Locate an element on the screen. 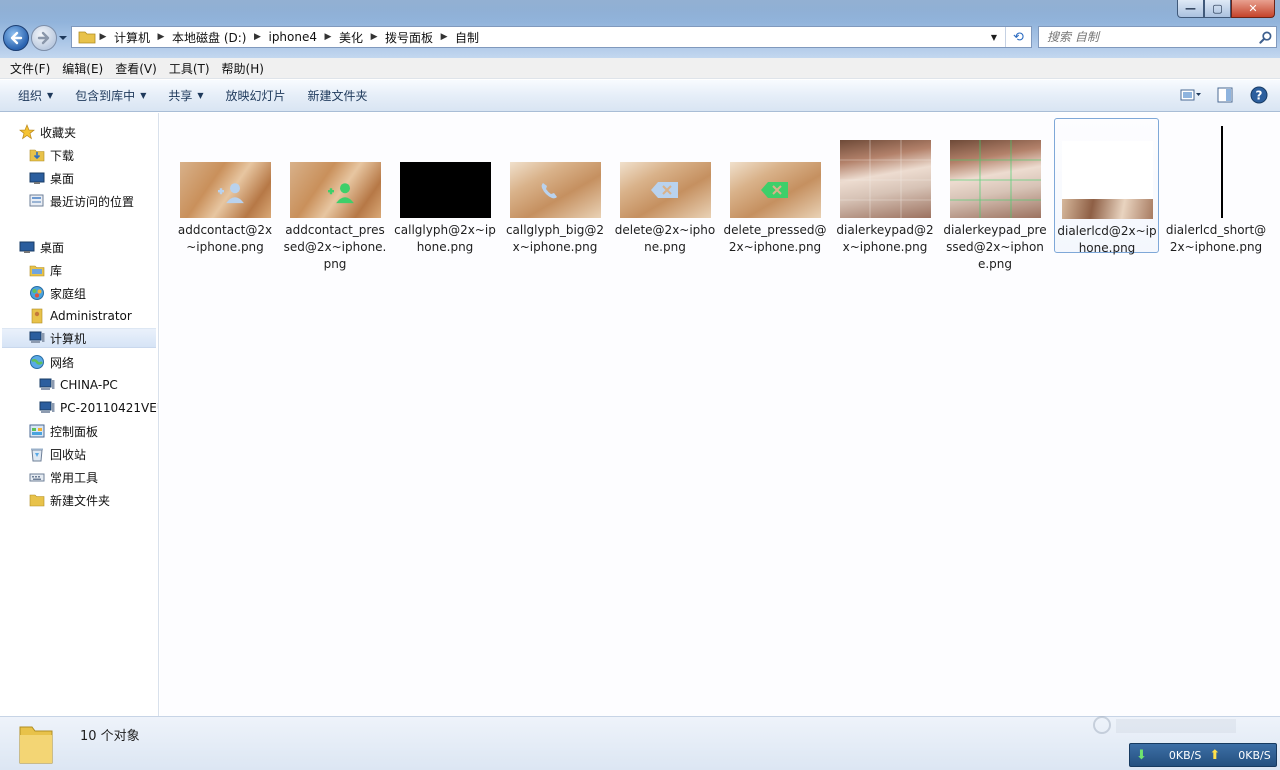  search-box is located at coordinates (1157, 37).